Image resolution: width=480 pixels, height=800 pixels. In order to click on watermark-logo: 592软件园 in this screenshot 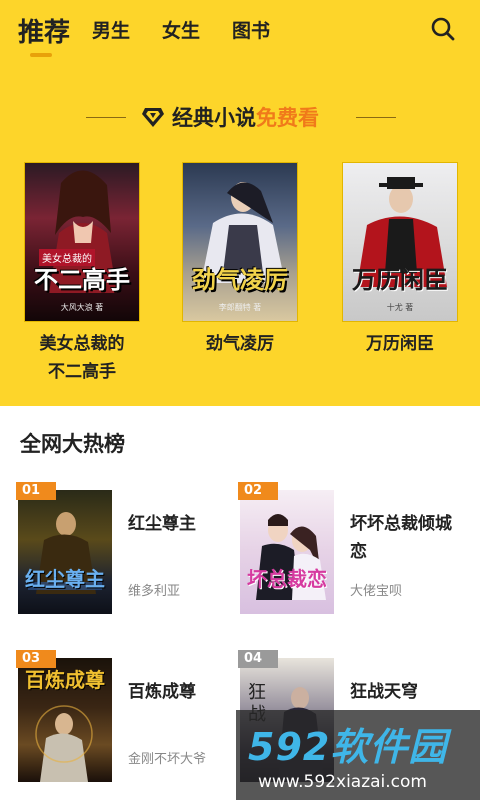, I will do `click(348, 747)`.